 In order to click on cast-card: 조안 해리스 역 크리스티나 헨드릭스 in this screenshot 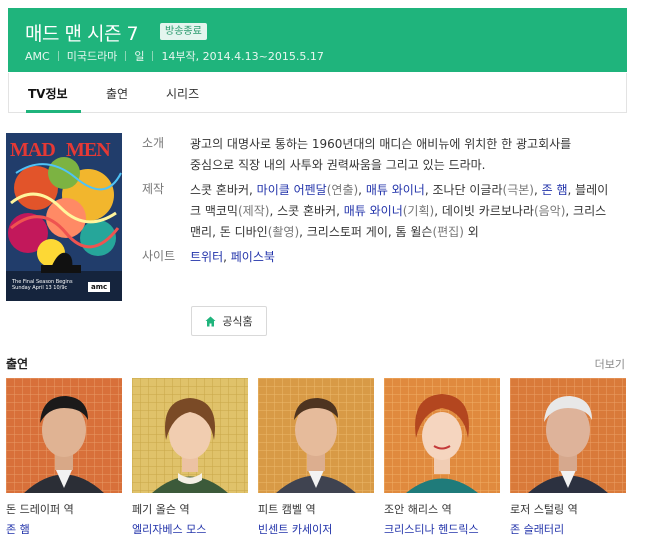, I will do `click(442, 457)`.